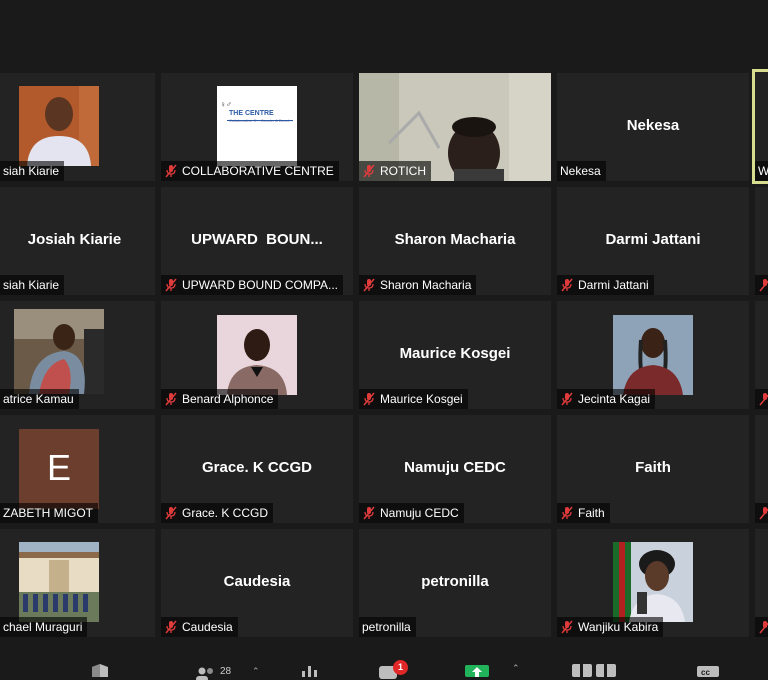 Image resolution: width=768 pixels, height=680 pixels. What do you see at coordinates (309, 671) in the screenshot?
I see `polls-icon` at bounding box center [309, 671].